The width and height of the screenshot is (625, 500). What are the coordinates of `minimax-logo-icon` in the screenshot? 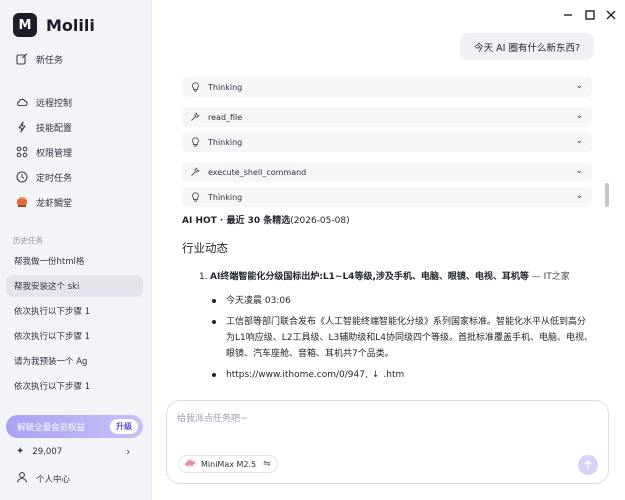 It's located at (190, 464).